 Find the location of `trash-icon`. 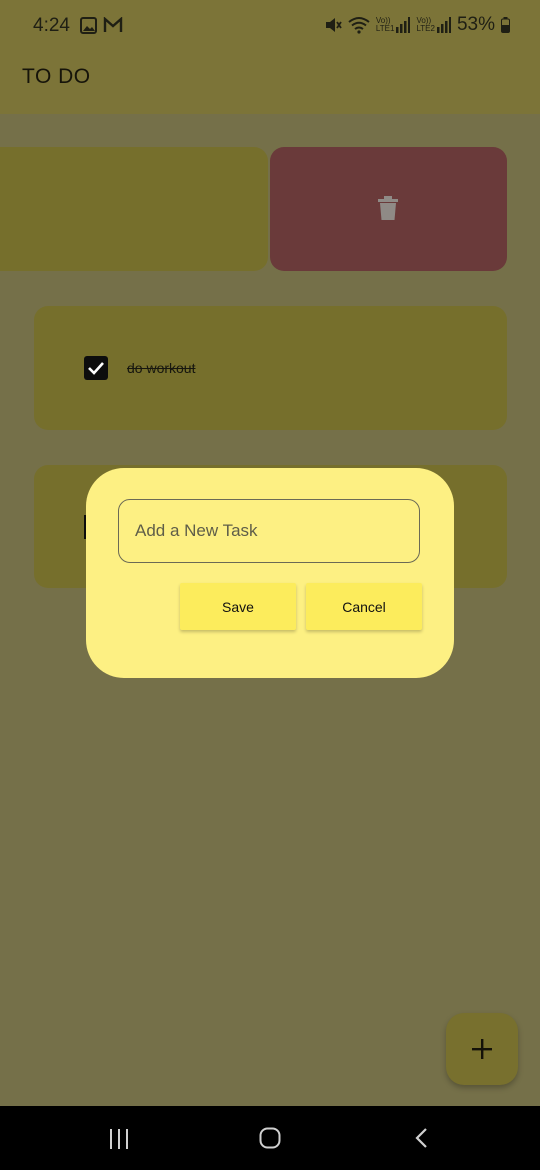

trash-icon is located at coordinates (388, 208).